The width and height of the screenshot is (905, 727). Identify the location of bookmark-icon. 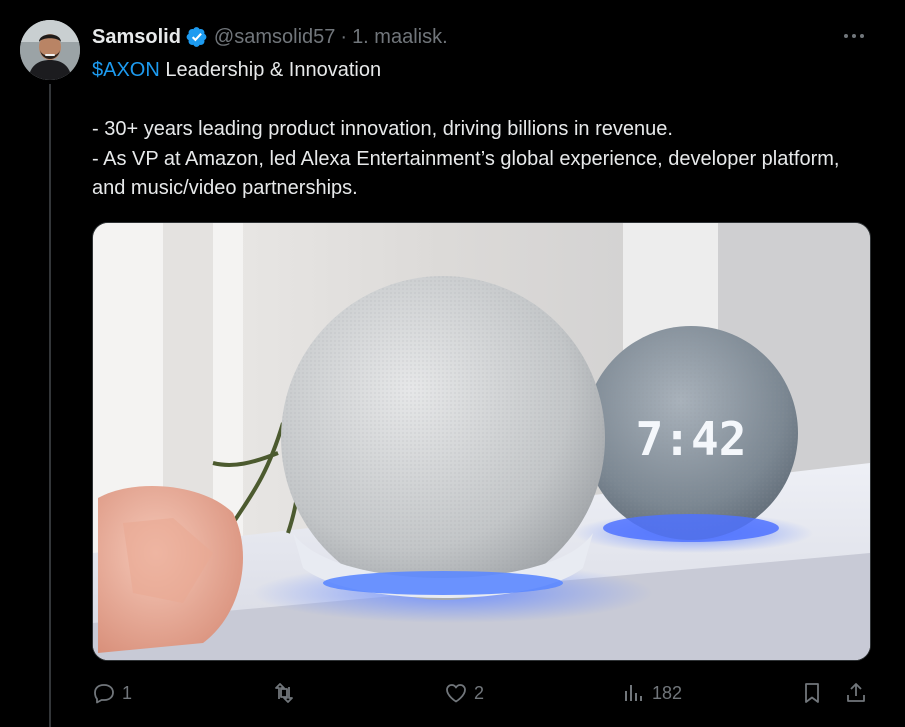
(812, 693).